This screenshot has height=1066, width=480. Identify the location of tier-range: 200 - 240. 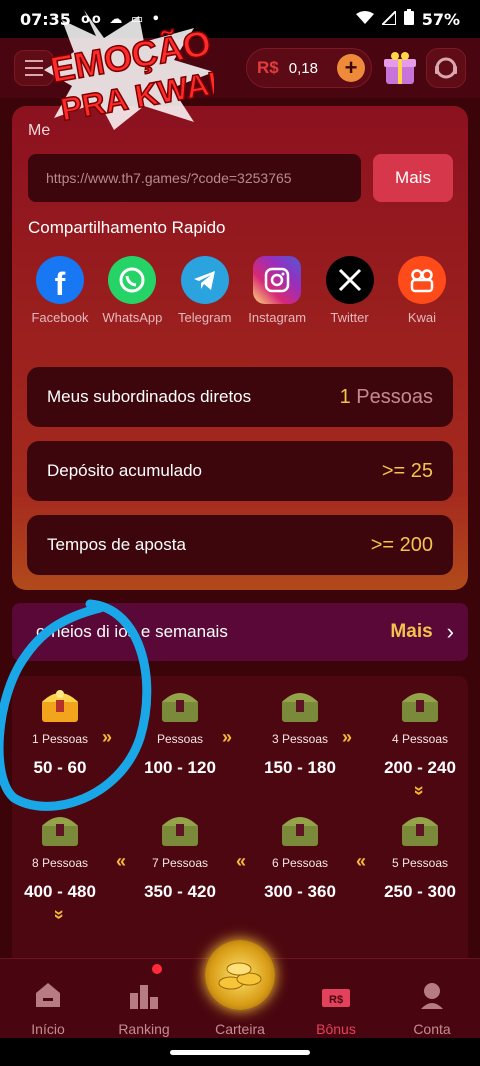
(420, 767).